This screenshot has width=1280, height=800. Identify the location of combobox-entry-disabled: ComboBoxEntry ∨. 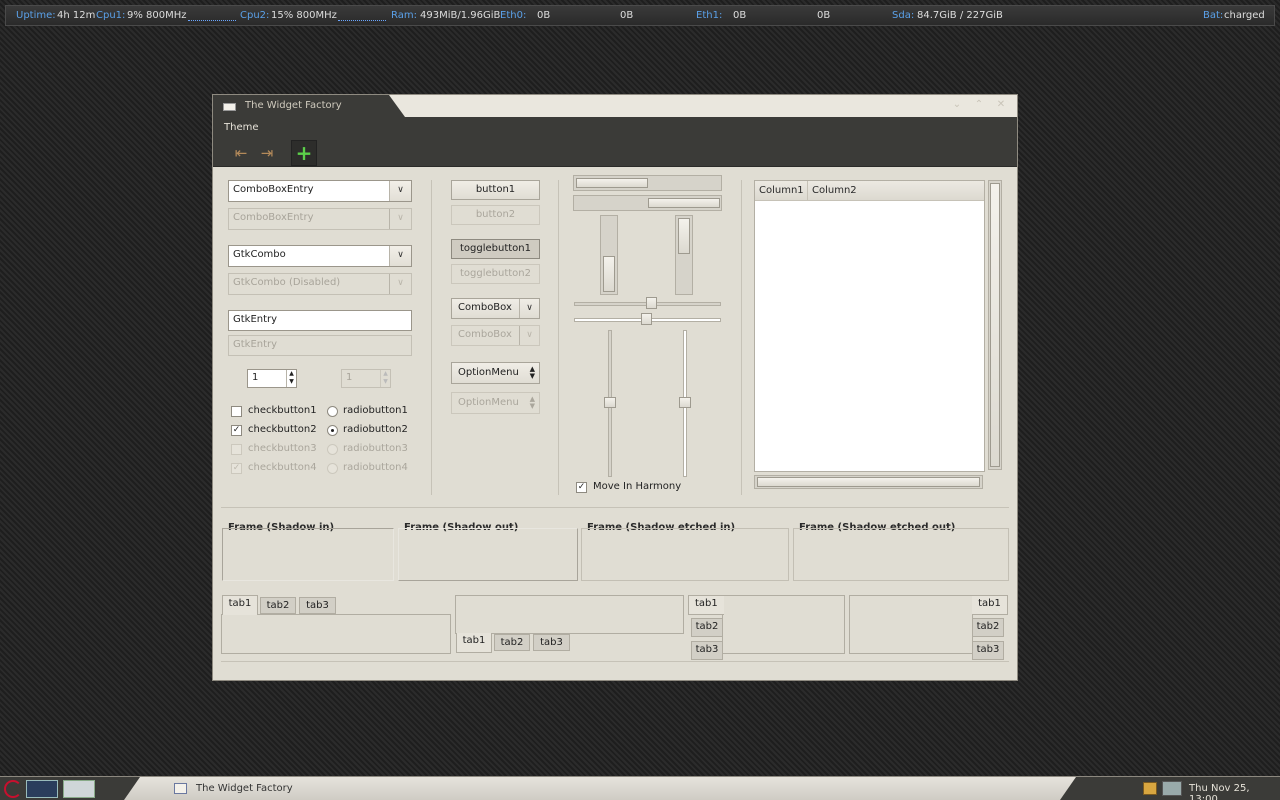
(320, 219).